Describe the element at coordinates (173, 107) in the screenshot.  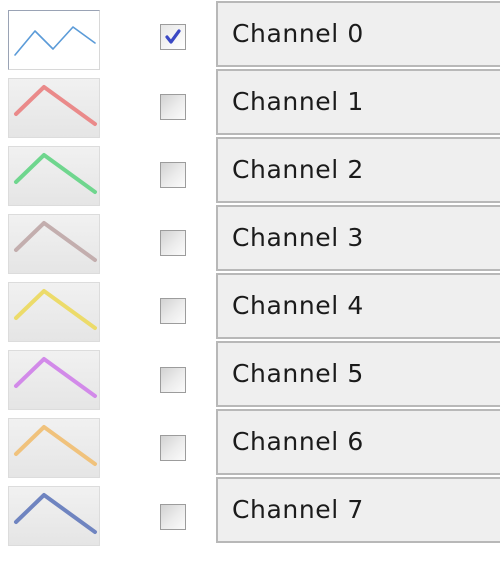
I see `channel-1-checkbox` at that location.